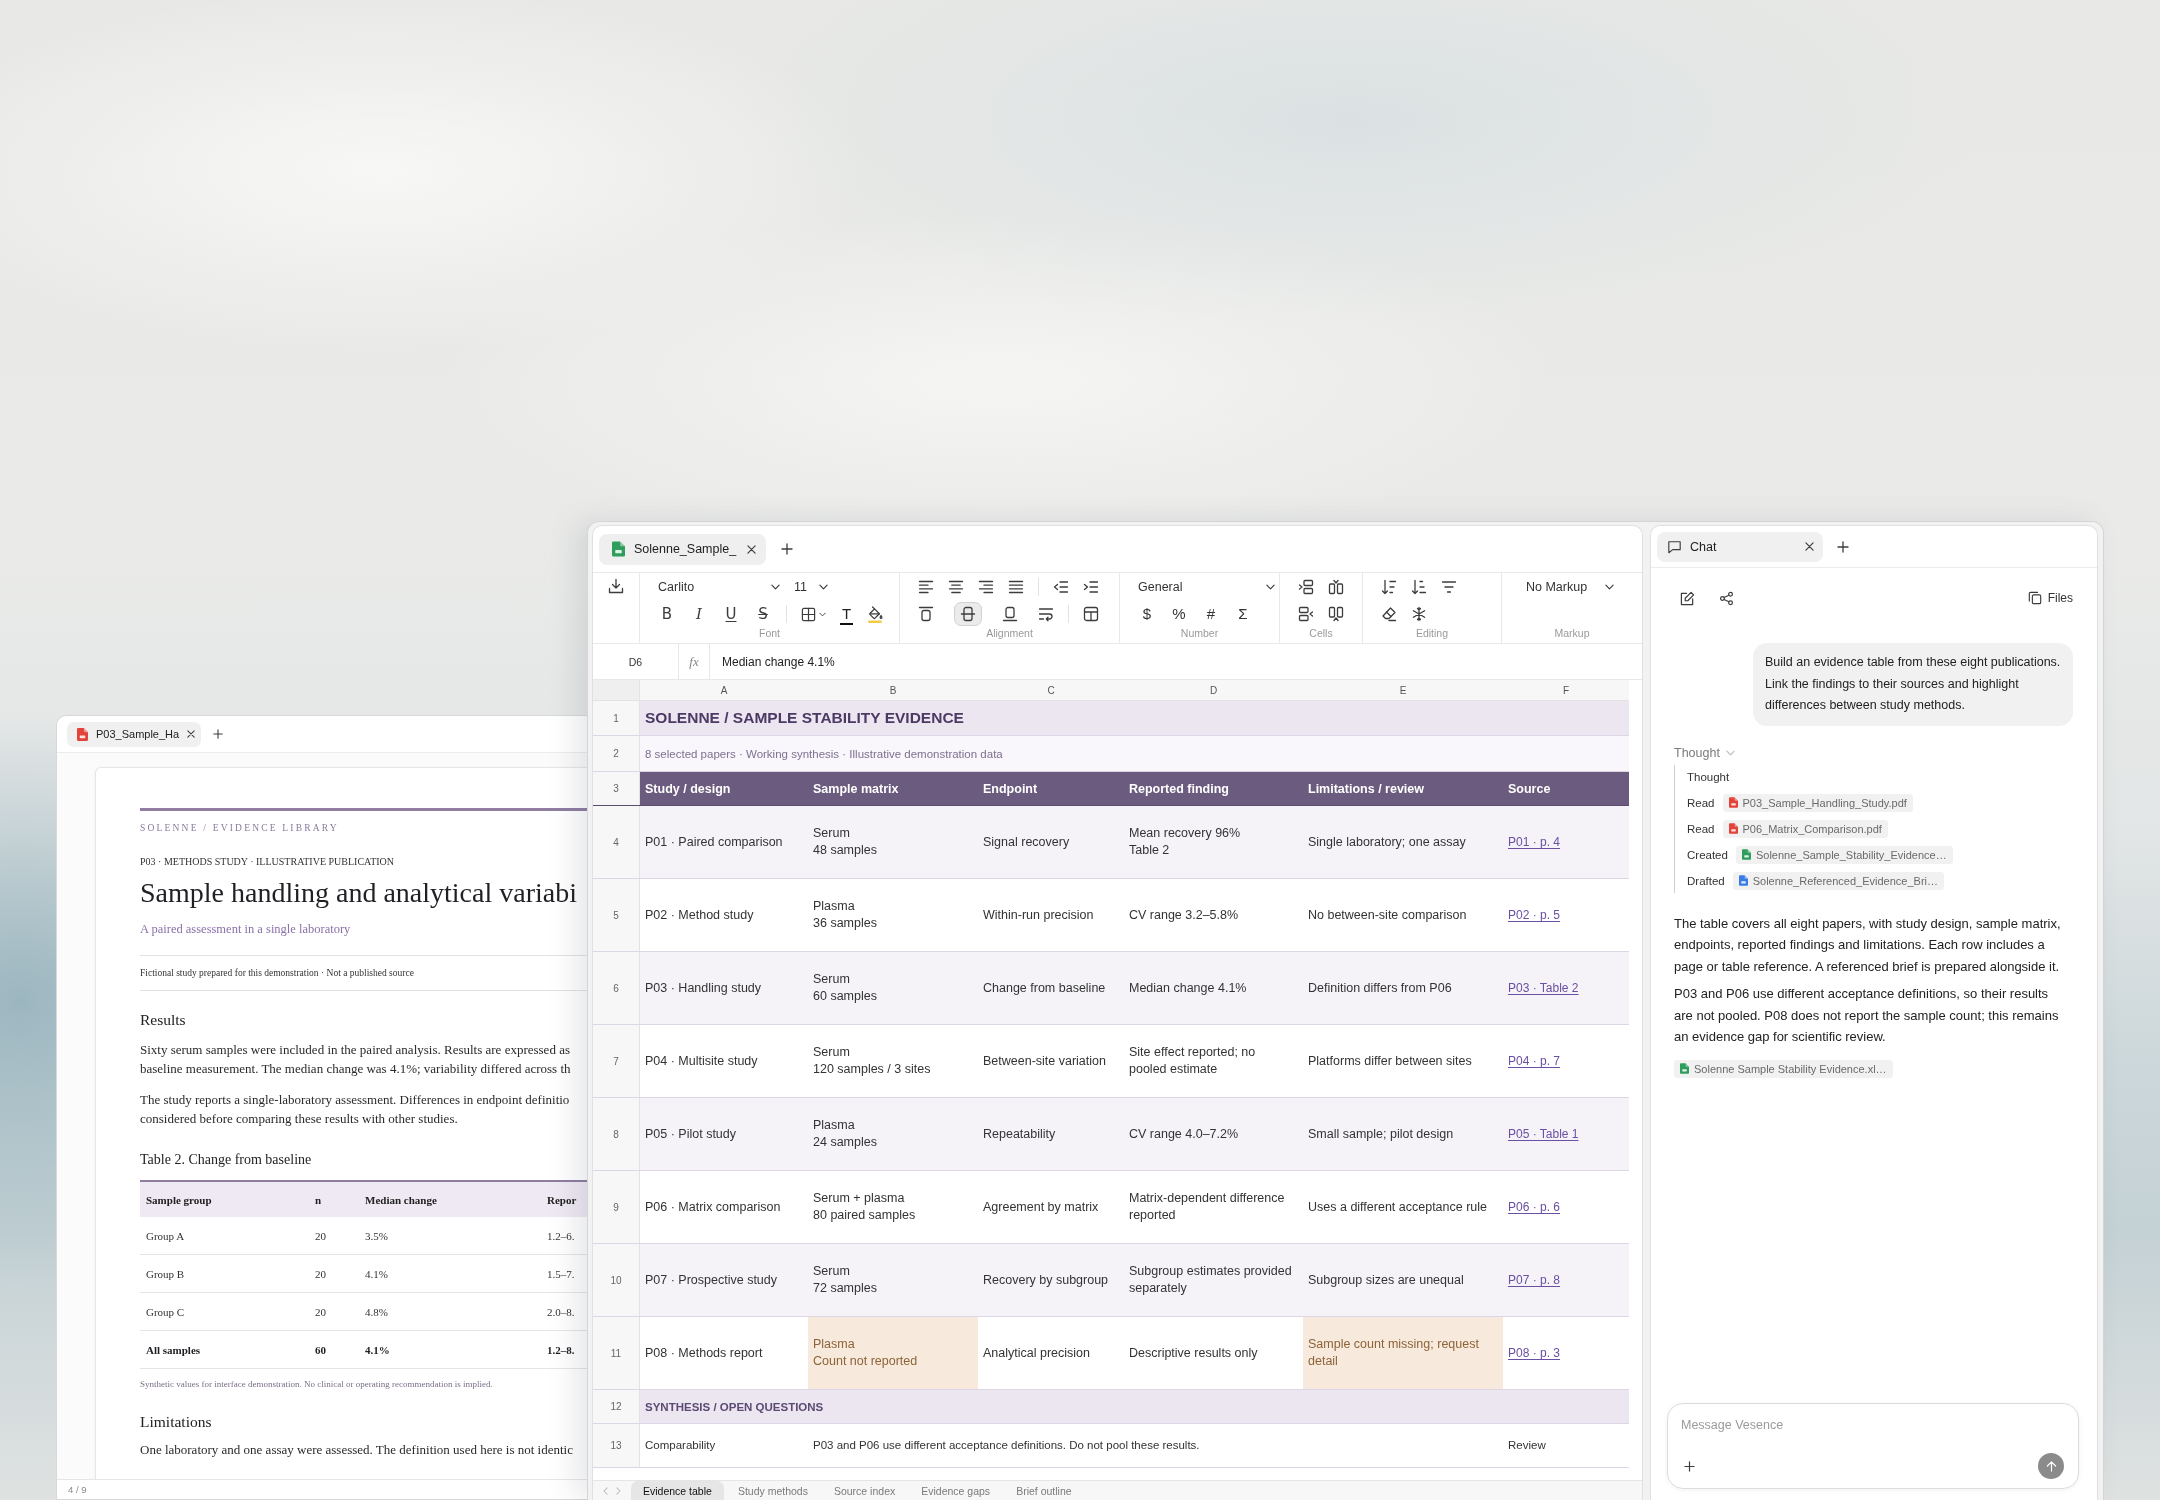  Describe the element at coordinates (1306, 614) in the screenshot. I see `delete-rows-icon` at that location.